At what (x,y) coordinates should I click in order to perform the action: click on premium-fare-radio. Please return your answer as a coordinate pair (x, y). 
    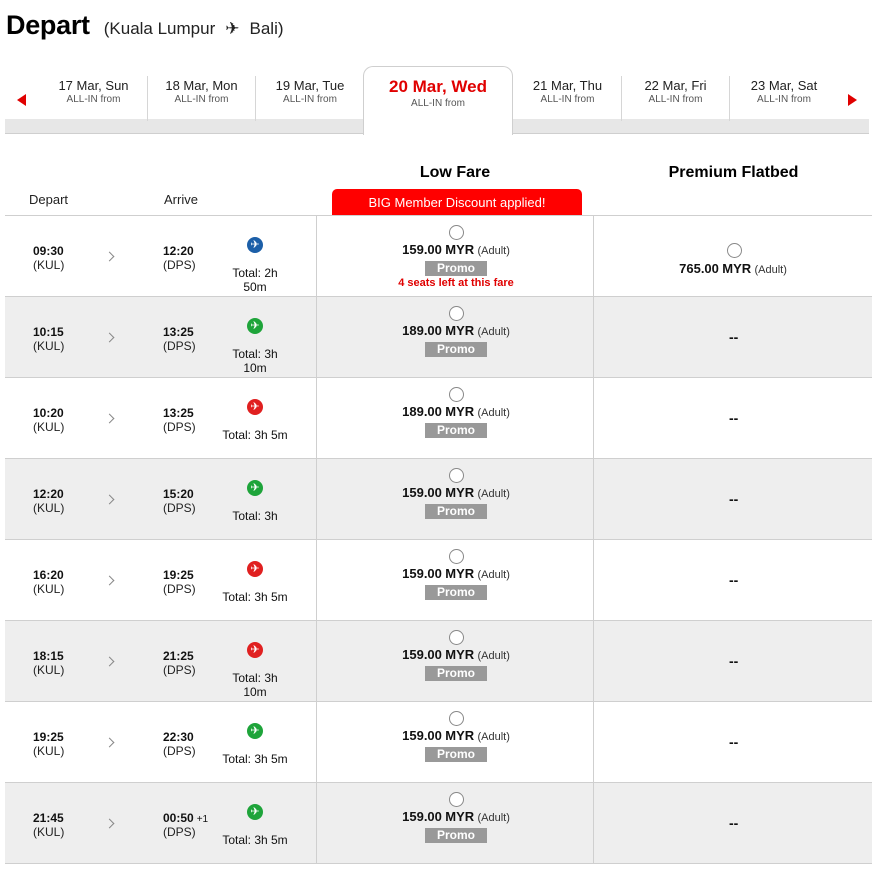
    Looking at the image, I should click on (734, 250).